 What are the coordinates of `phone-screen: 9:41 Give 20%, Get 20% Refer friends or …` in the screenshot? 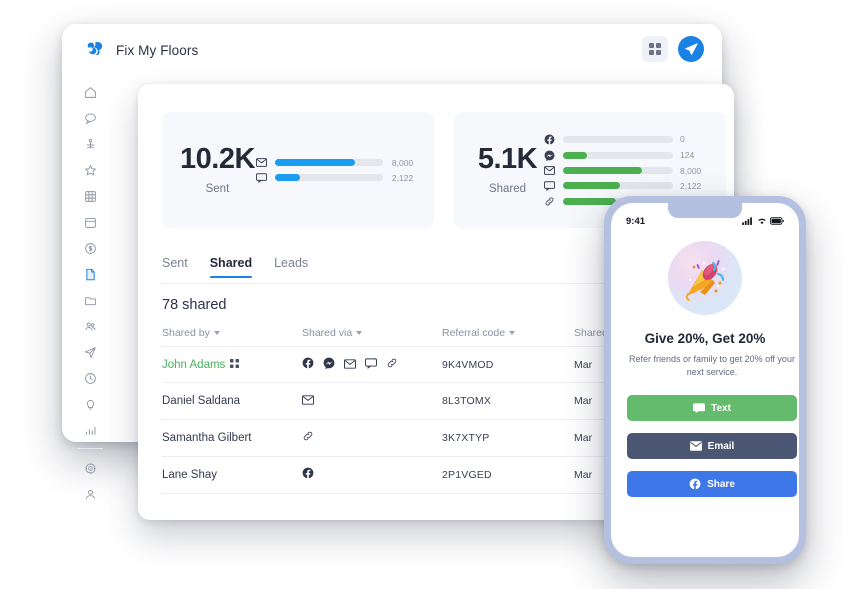 It's located at (705, 380).